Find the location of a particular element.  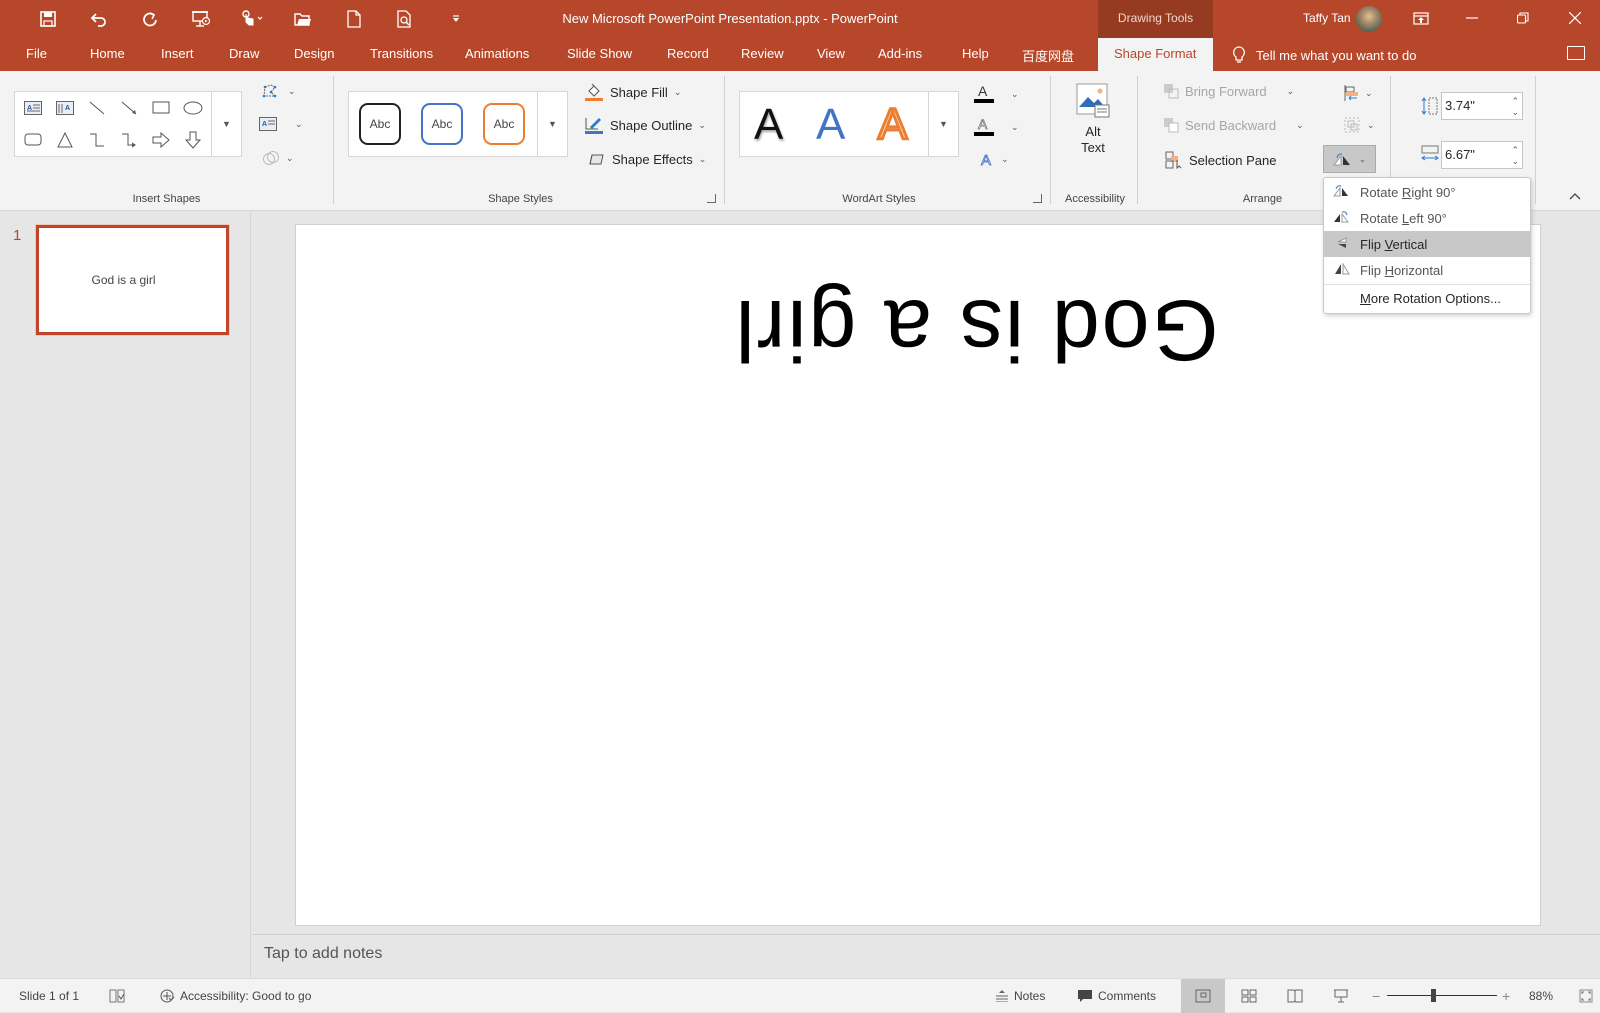

send-backward-button: Send Backward ⌄ is located at coordinates (1233, 125).